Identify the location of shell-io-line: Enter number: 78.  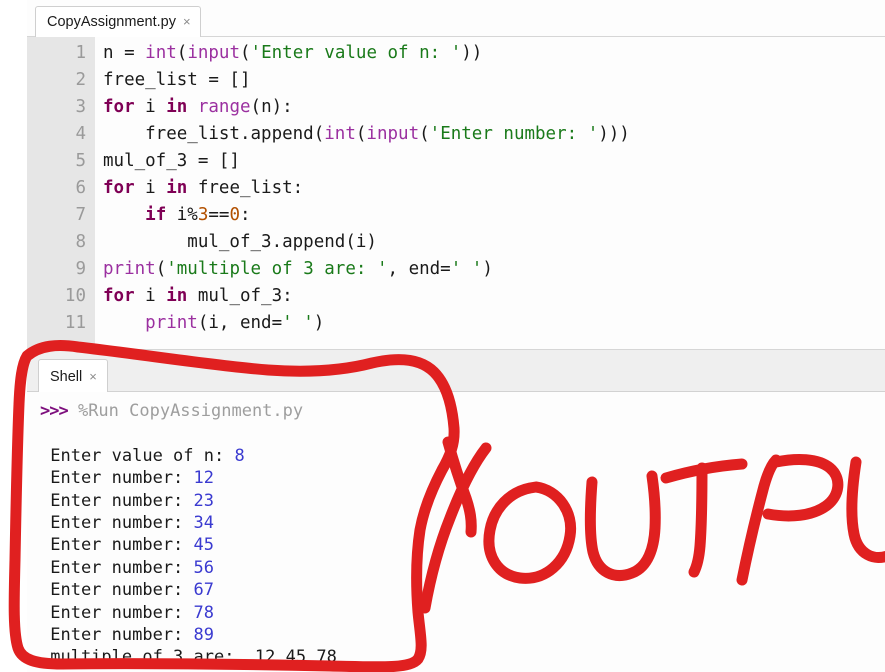
(188, 613).